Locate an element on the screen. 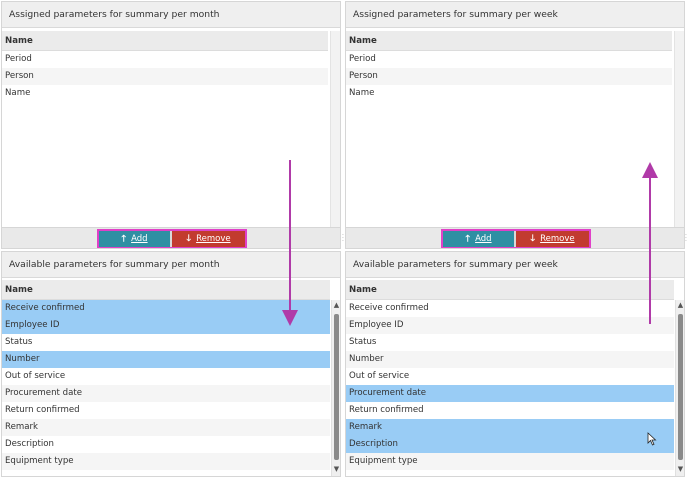 The width and height of the screenshot is (688, 478). month-available-scroll-thumb is located at coordinates (336, 387).